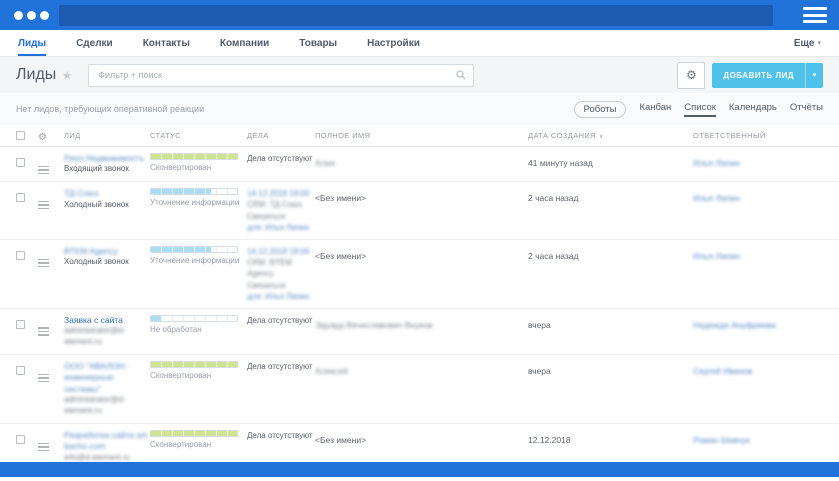 The height and width of the screenshot is (481, 839). What do you see at coordinates (42, 137) in the screenshot?
I see `column-settings-gear-icon: ⚙` at bounding box center [42, 137].